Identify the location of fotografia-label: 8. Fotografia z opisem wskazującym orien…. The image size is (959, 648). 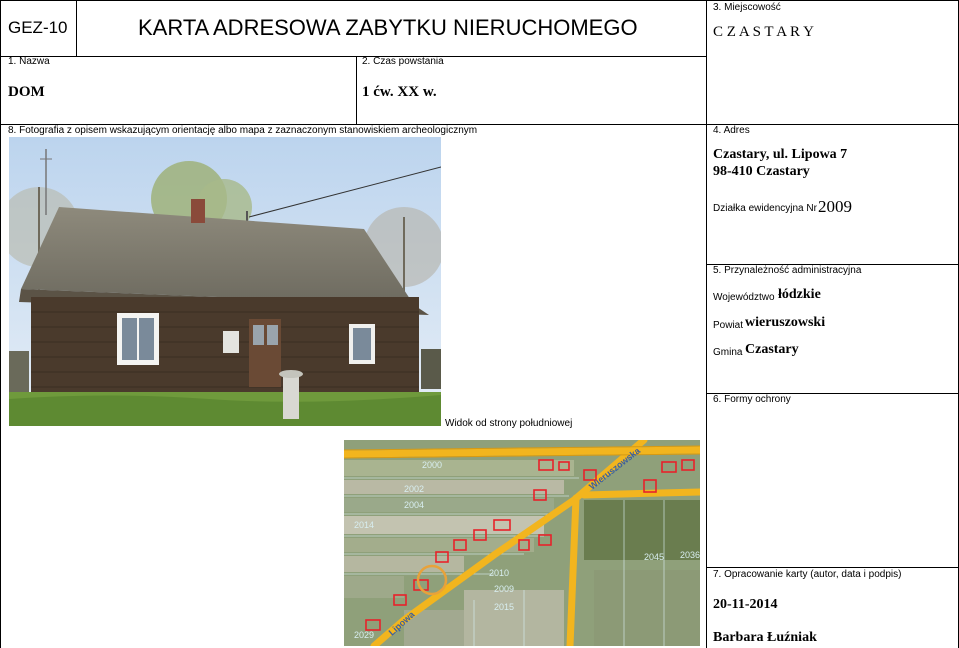
(243, 130).